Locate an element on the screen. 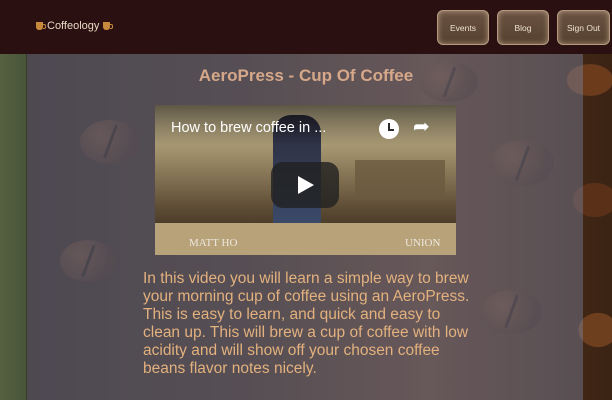 The width and height of the screenshot is (612, 400). nav-blog-button: Blog is located at coordinates (523, 27).